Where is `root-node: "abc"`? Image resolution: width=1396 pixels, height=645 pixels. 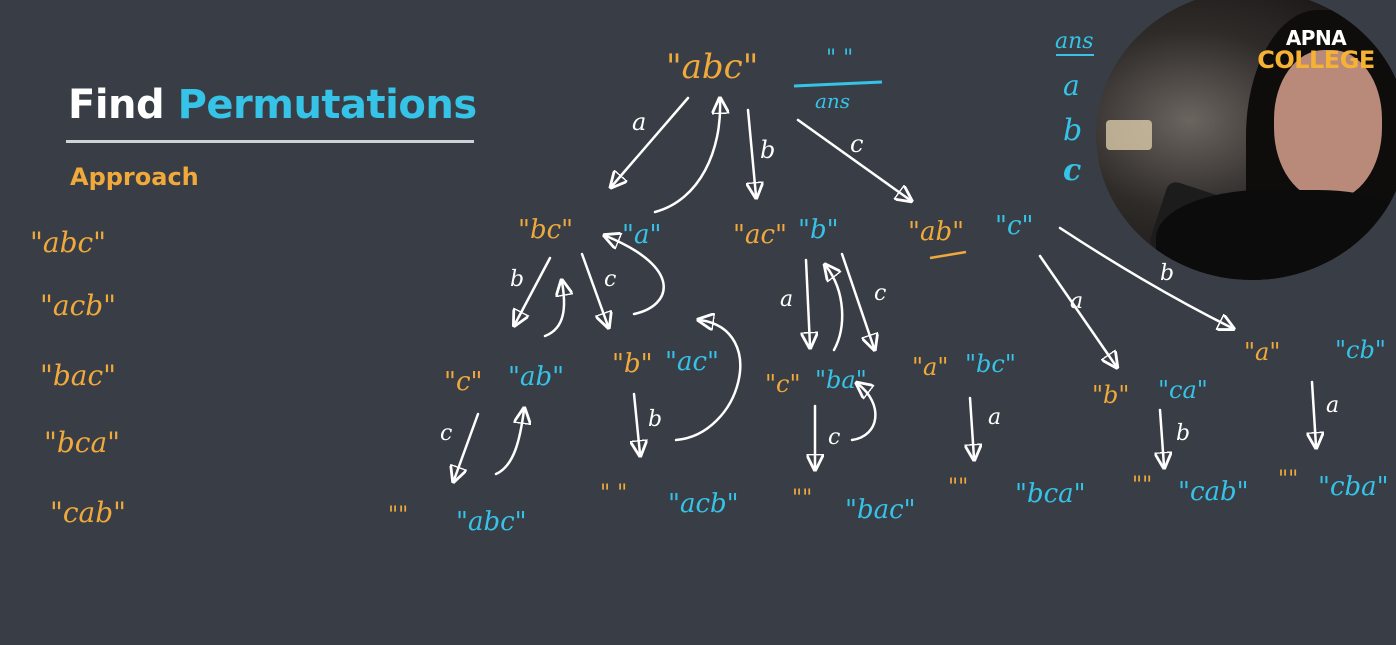
root-node: "abc" is located at coordinates (712, 67).